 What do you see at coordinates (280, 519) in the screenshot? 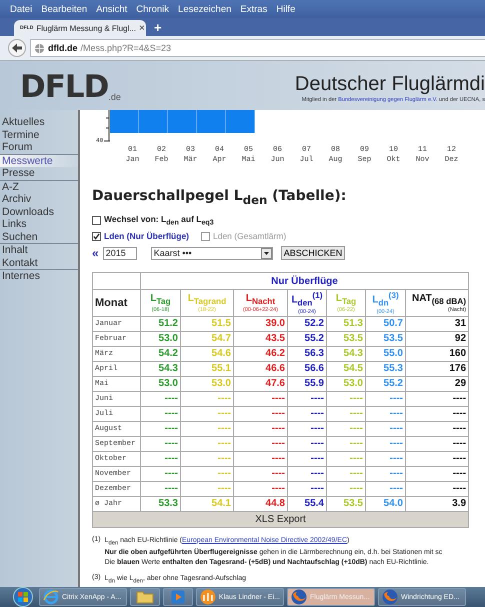
I see `export-button: XLS Export` at bounding box center [280, 519].